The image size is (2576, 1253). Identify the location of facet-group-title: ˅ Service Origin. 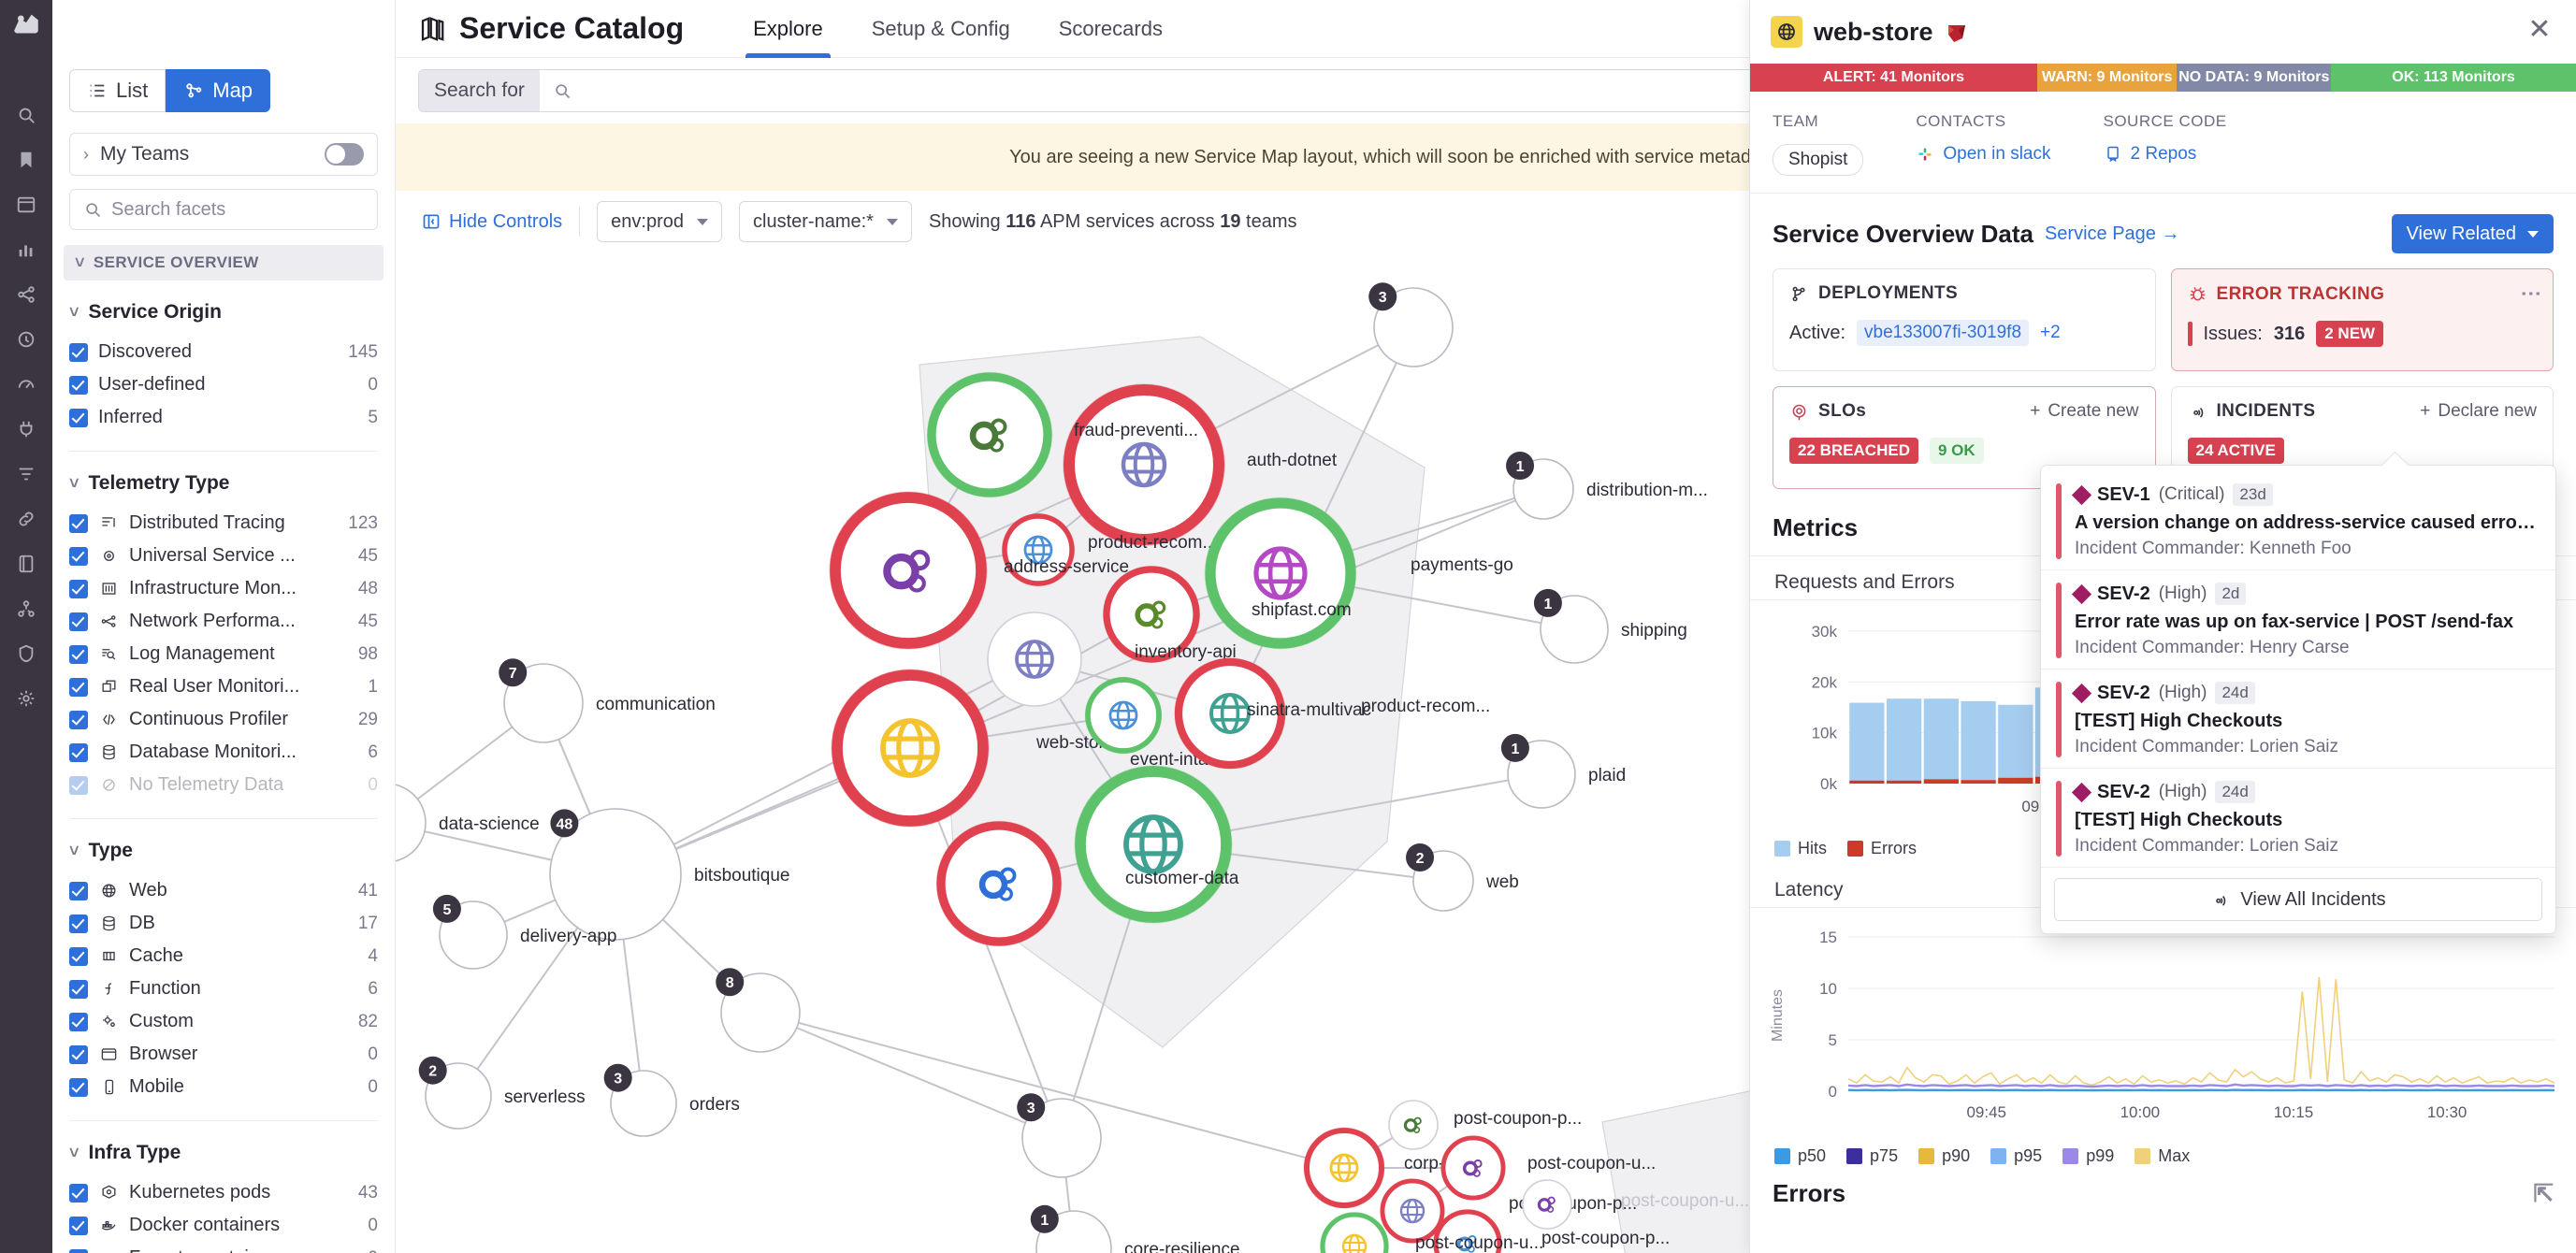
(223, 312).